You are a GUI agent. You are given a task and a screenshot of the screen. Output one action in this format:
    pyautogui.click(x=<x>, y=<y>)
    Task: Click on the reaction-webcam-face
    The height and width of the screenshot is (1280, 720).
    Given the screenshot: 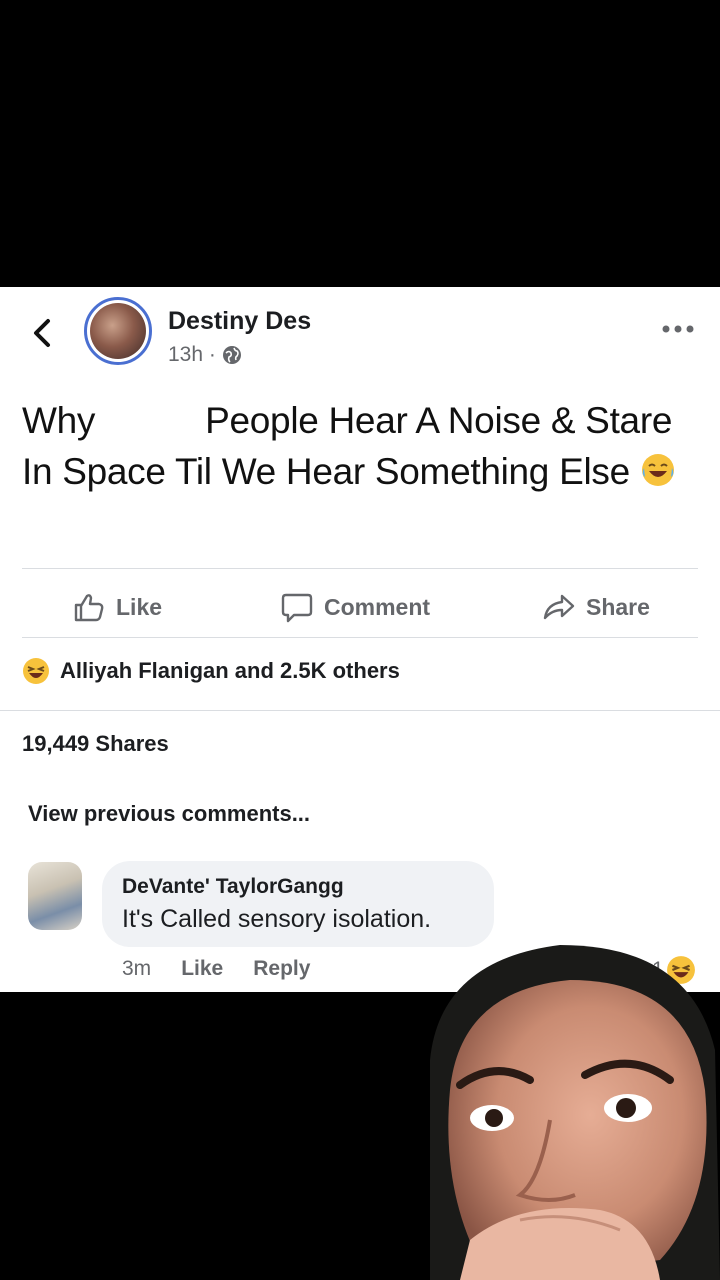 What is the action you would take?
    pyautogui.click(x=575, y=1112)
    